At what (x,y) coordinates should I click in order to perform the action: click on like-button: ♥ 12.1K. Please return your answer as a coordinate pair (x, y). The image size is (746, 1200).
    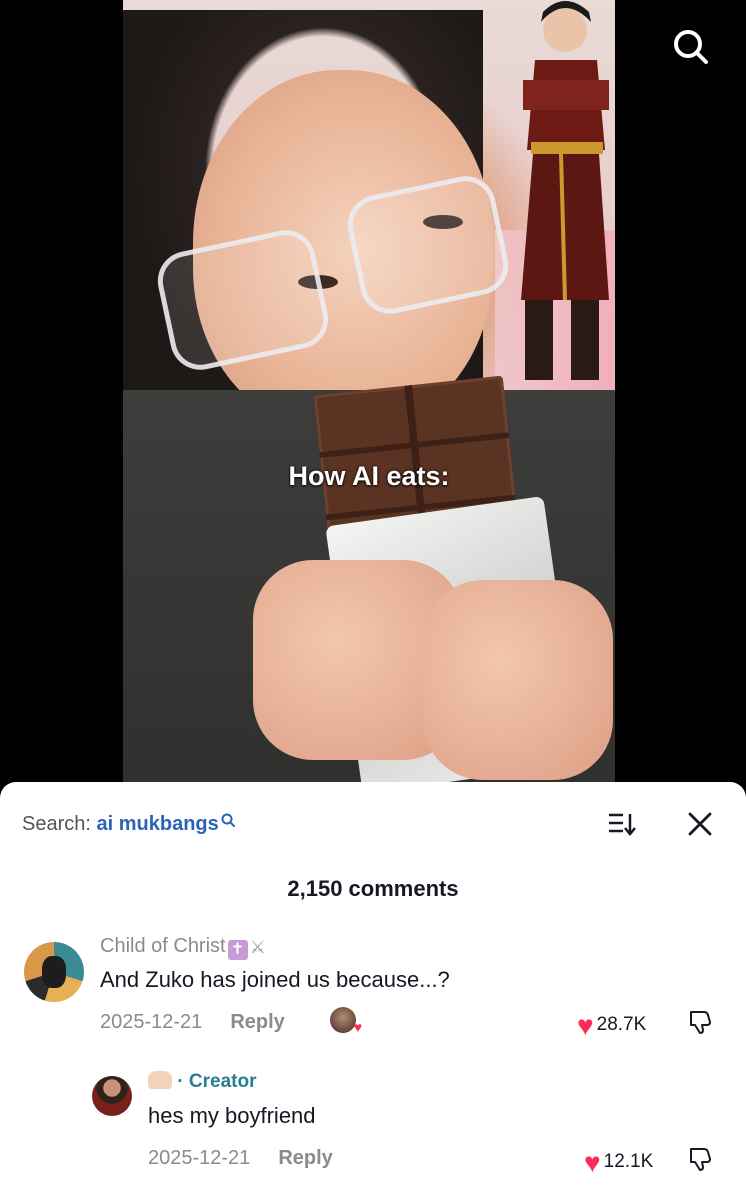
    Looking at the image, I should click on (618, 1163).